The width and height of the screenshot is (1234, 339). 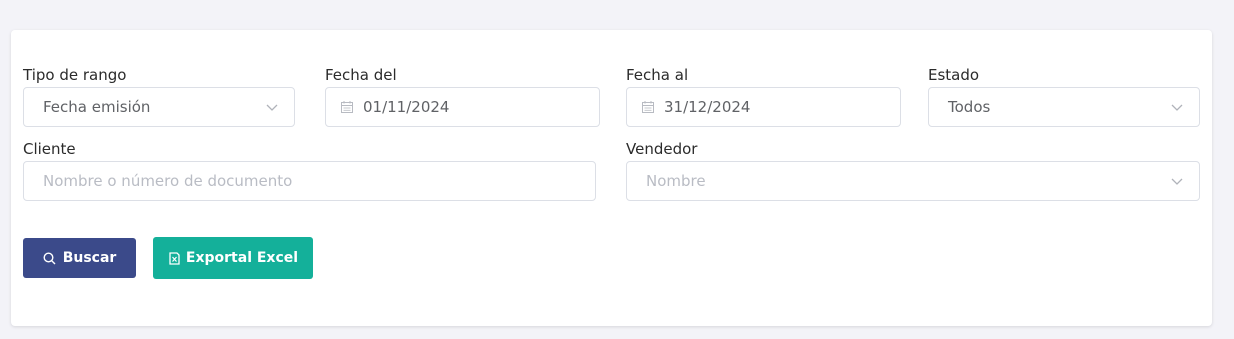 I want to click on search-button-label: Buscar, so click(x=89, y=258).